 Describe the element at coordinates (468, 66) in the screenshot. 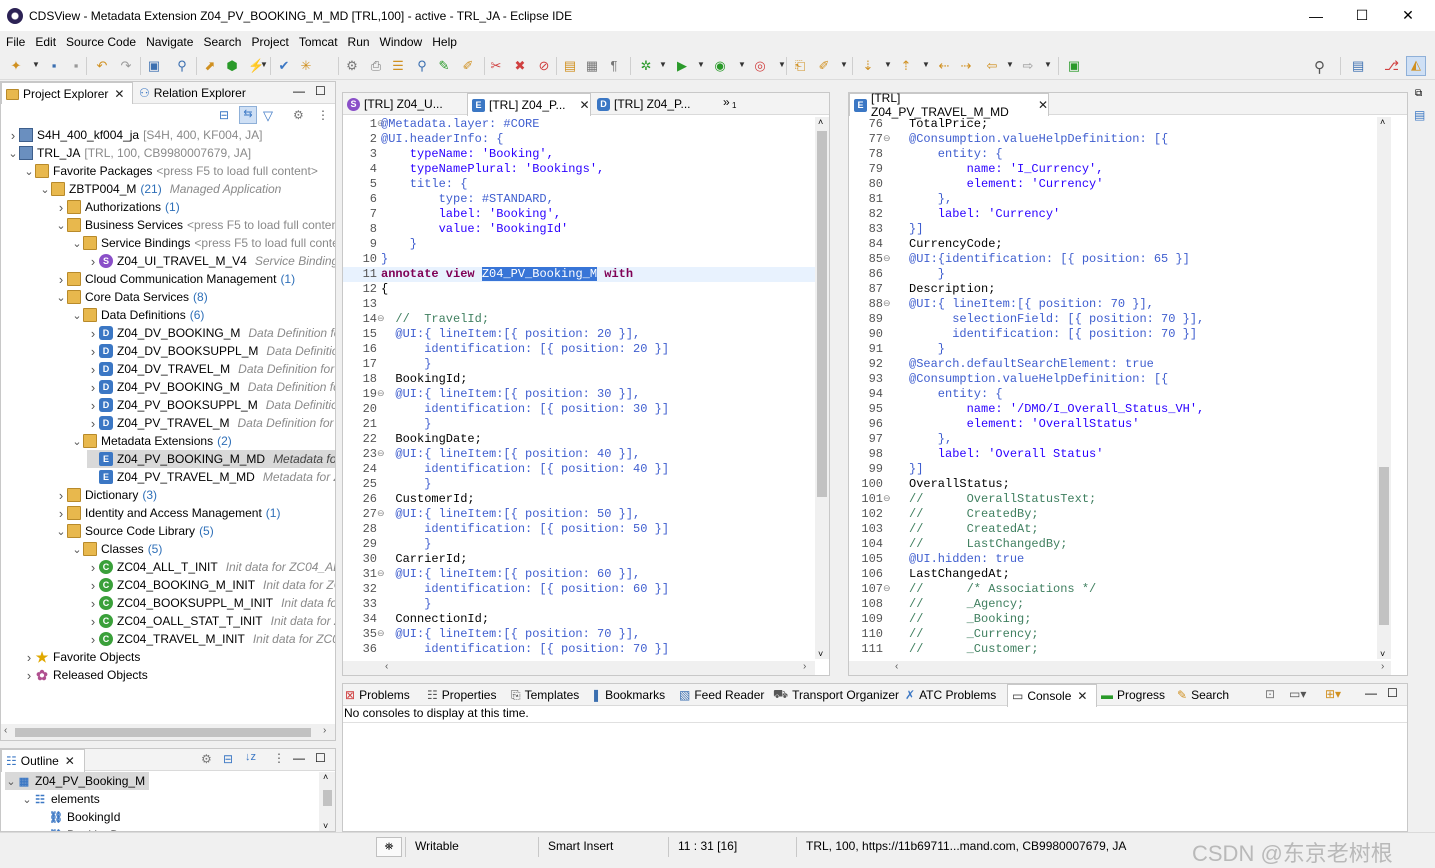

I see `toggle-highlight-icon: ✐` at that location.